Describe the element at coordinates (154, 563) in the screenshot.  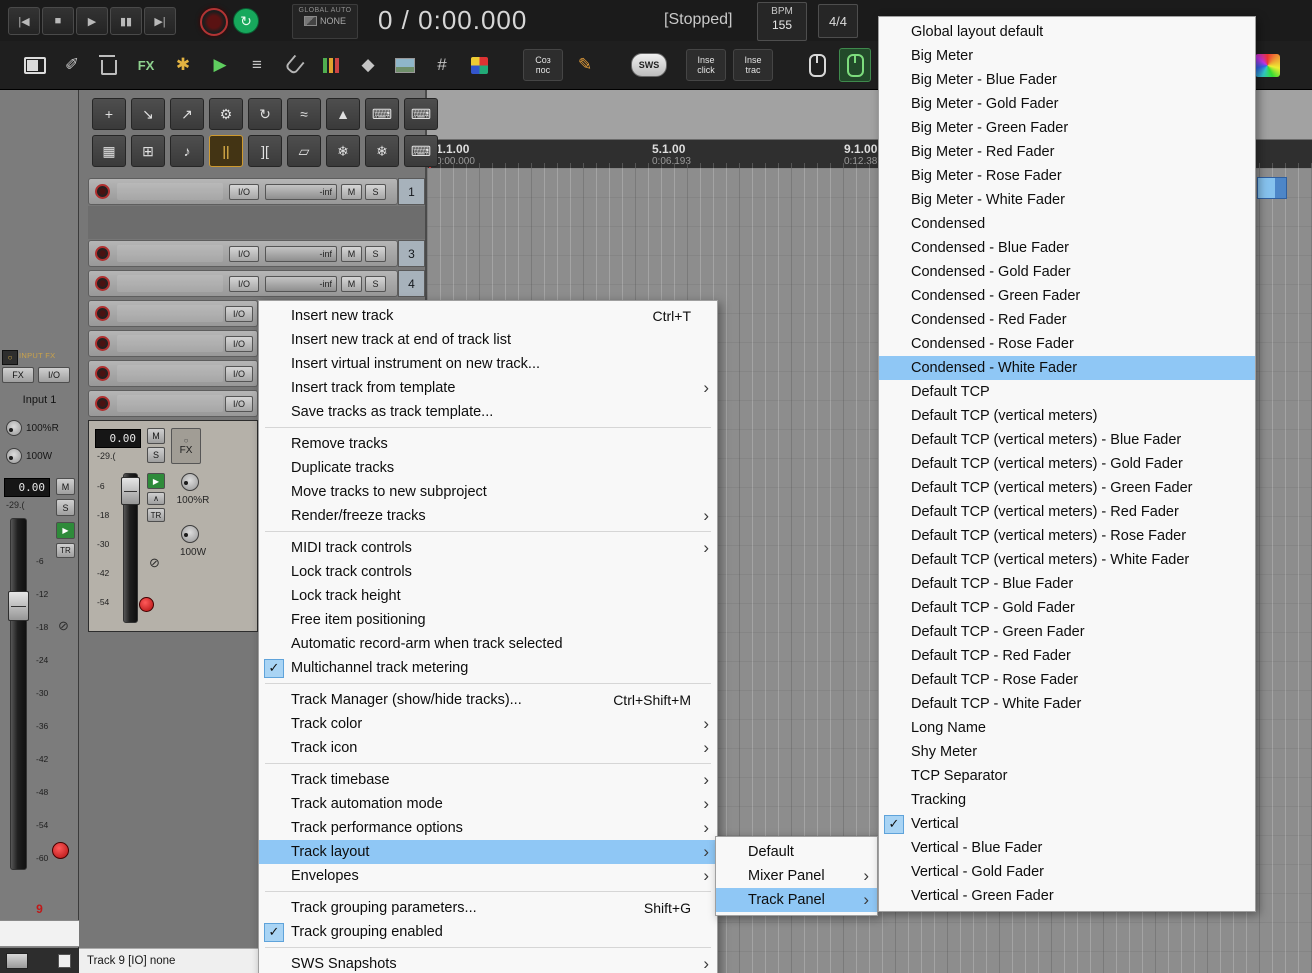
I see `phase-invert-icon: ⊘` at that location.